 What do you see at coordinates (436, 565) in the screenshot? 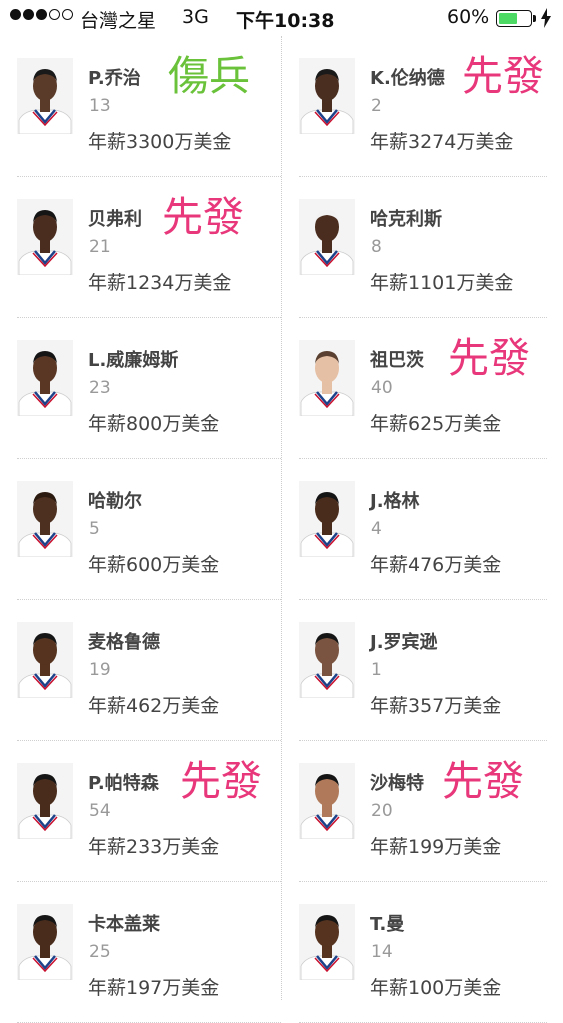
I see `player-salary: 年薪476万美金` at bounding box center [436, 565].